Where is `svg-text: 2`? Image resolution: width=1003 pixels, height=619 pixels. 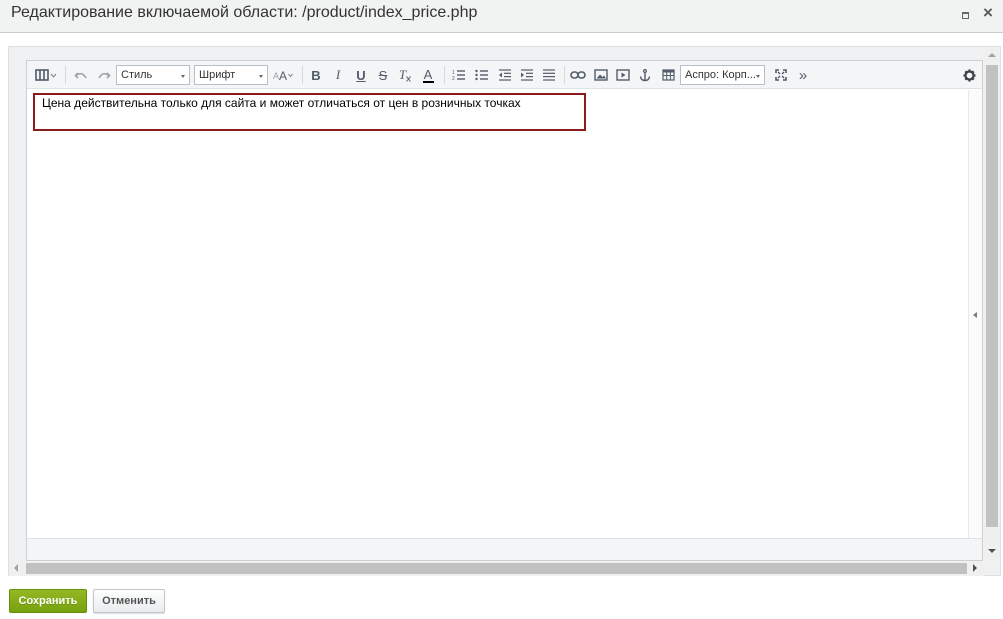 svg-text: 2 is located at coordinates (453, 78).